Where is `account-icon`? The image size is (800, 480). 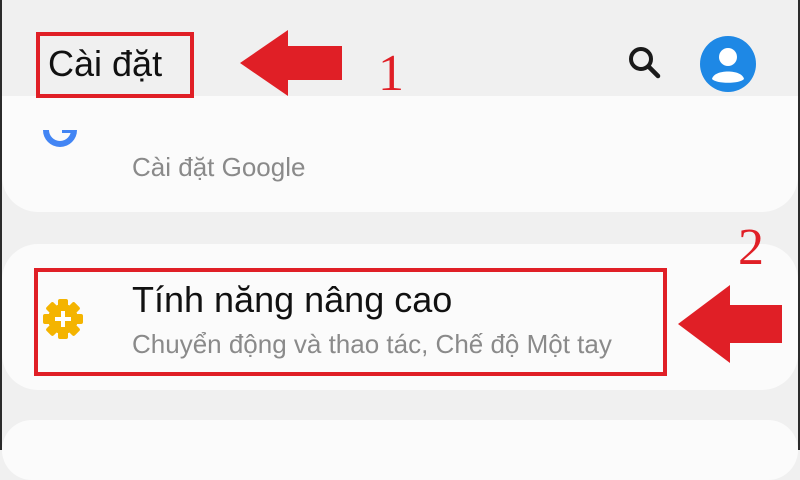
account-icon is located at coordinates (728, 64).